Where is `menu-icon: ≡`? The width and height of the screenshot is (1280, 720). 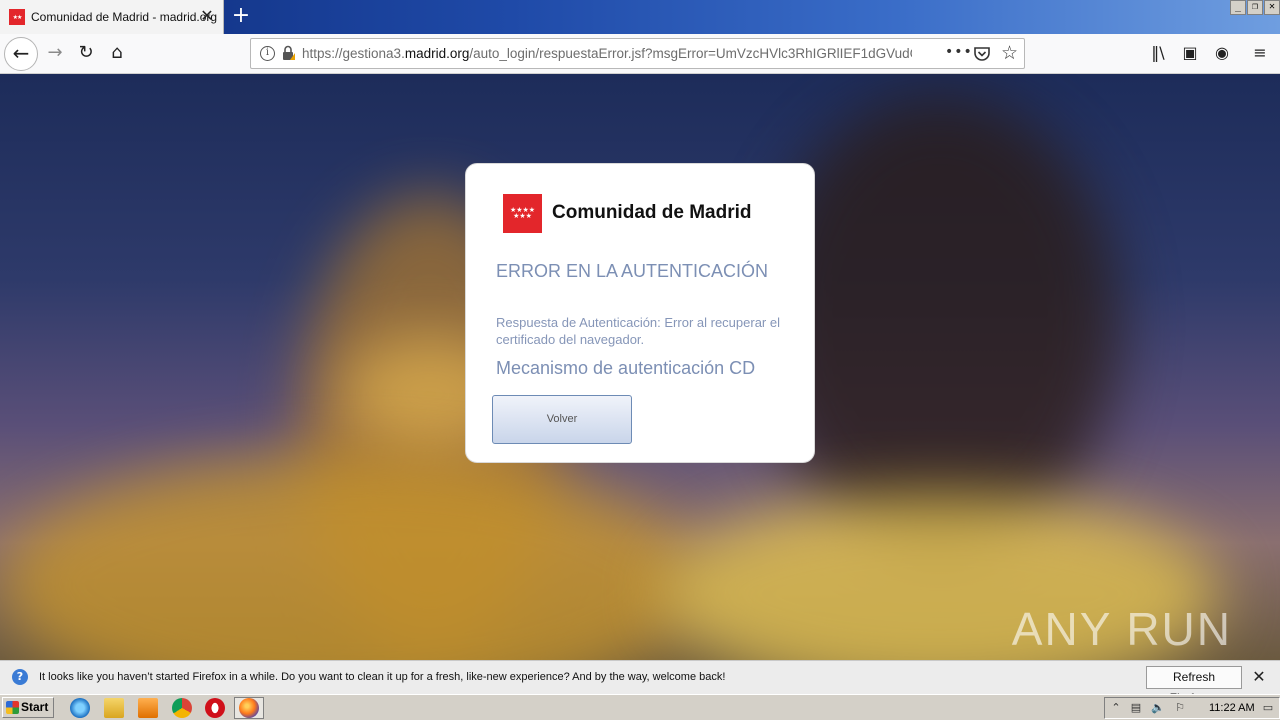
menu-icon: ≡ is located at coordinates (1260, 53).